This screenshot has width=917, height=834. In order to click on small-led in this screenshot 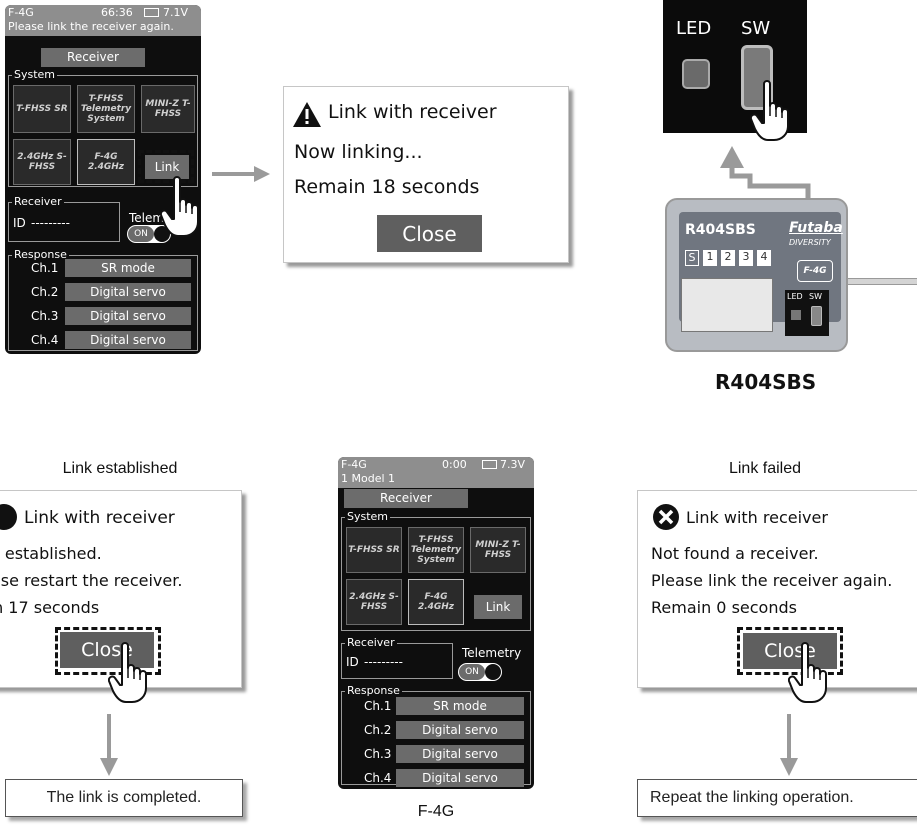, I will do `click(796, 315)`.